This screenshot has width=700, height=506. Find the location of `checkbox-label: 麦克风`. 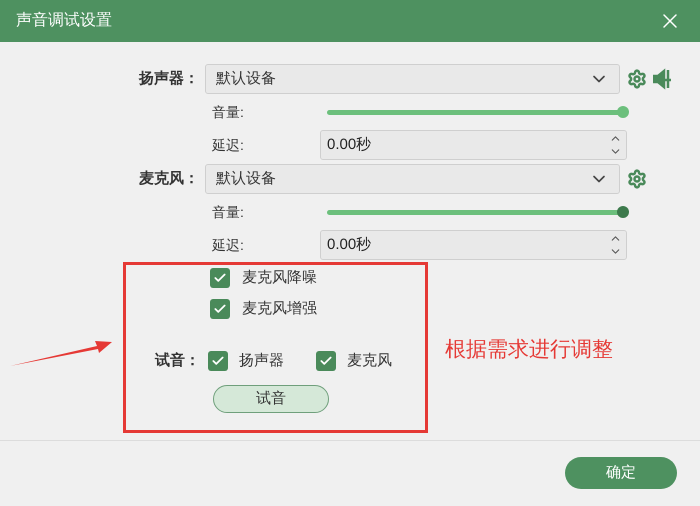

checkbox-label: 麦克风 is located at coordinates (369, 360).